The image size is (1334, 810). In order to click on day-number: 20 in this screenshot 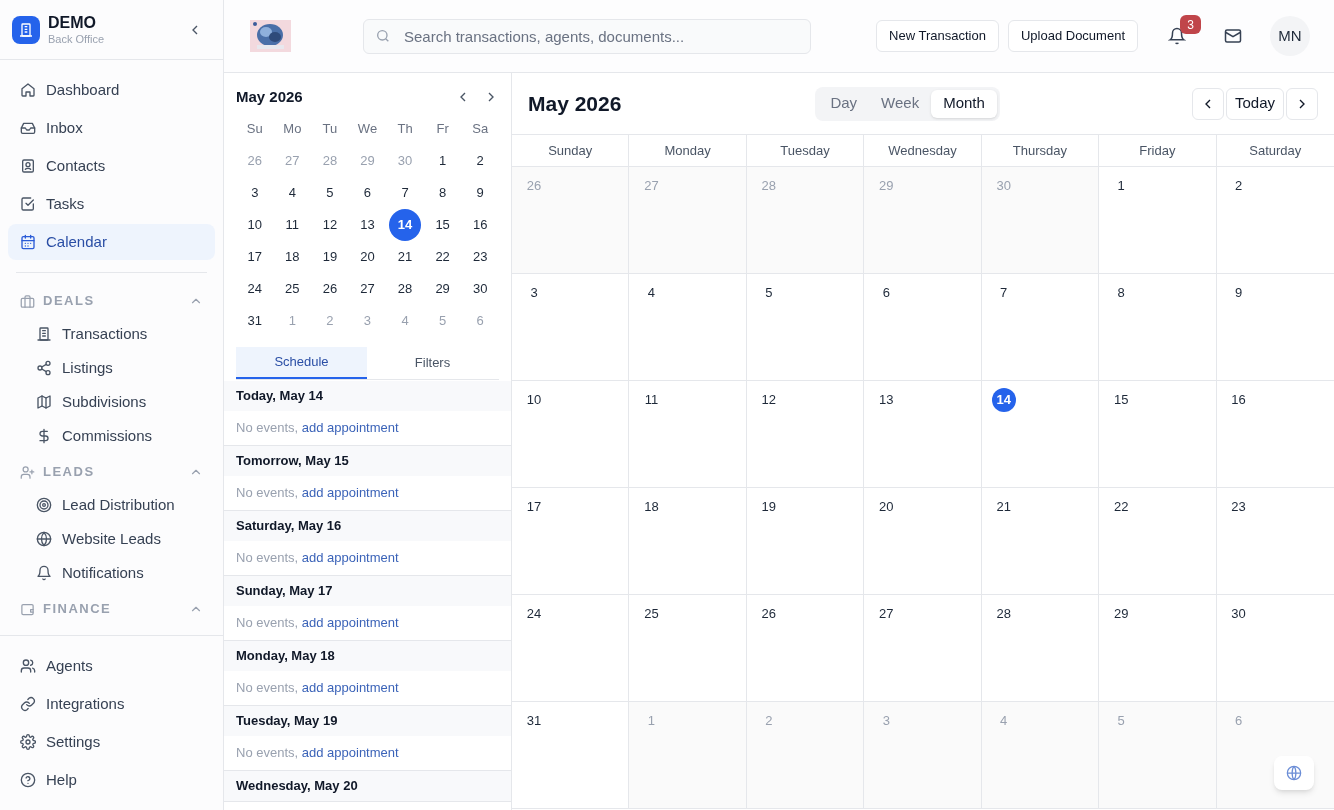, I will do `click(886, 507)`.